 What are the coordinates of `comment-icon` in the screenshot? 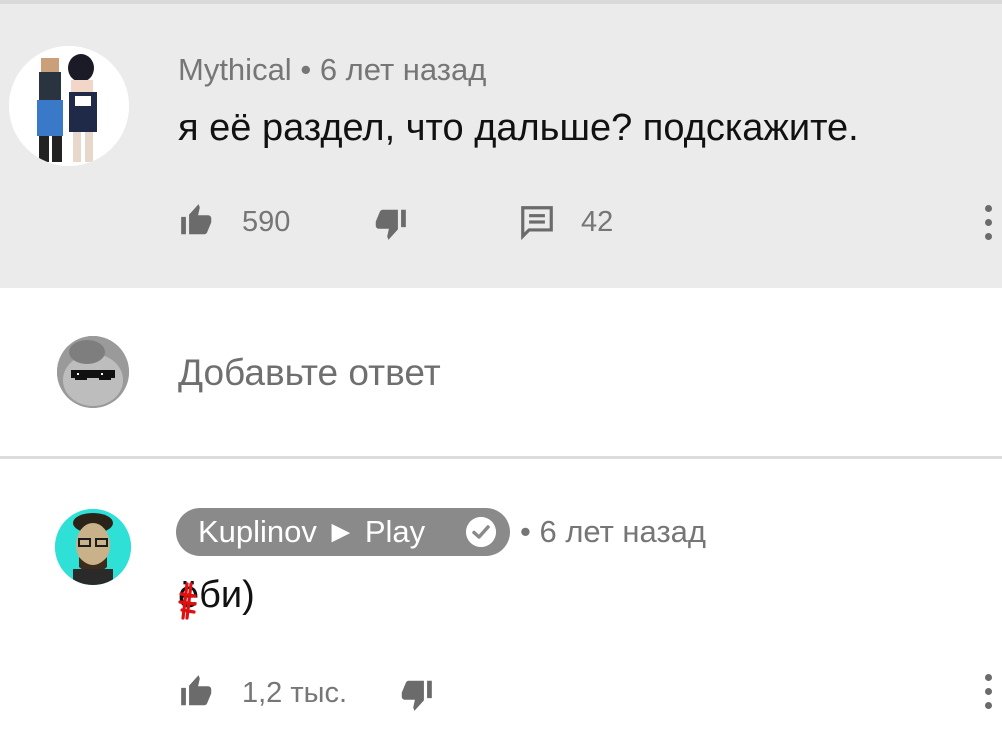 It's located at (537, 222).